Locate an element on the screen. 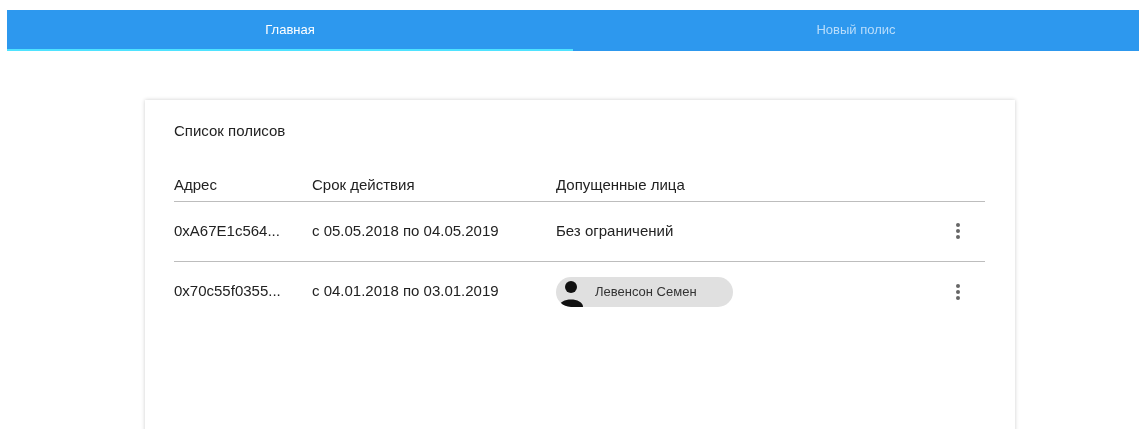  persons-text: Без ограничений is located at coordinates (615, 230).